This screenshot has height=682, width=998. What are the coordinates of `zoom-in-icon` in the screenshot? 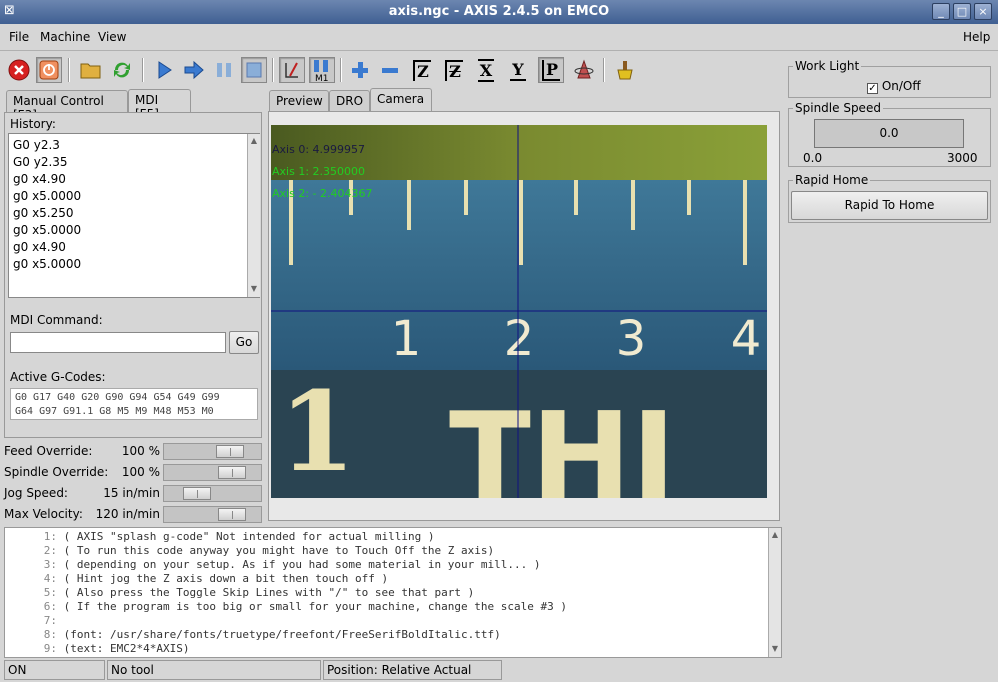 It's located at (360, 70).